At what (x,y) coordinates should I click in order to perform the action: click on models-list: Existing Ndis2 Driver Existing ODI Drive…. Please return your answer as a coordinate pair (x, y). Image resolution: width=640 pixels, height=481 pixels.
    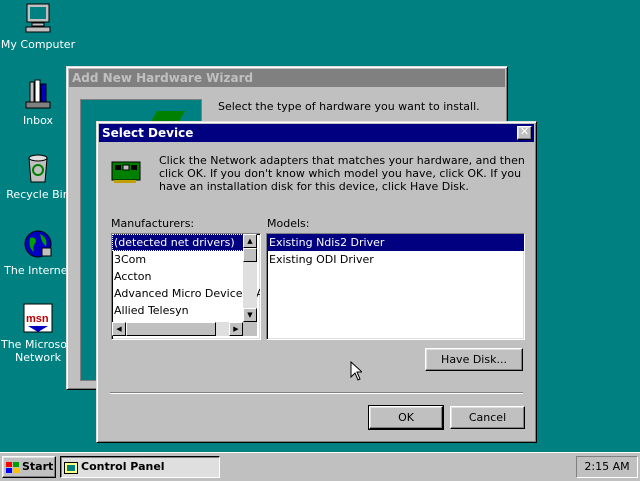
    Looking at the image, I should click on (395, 286).